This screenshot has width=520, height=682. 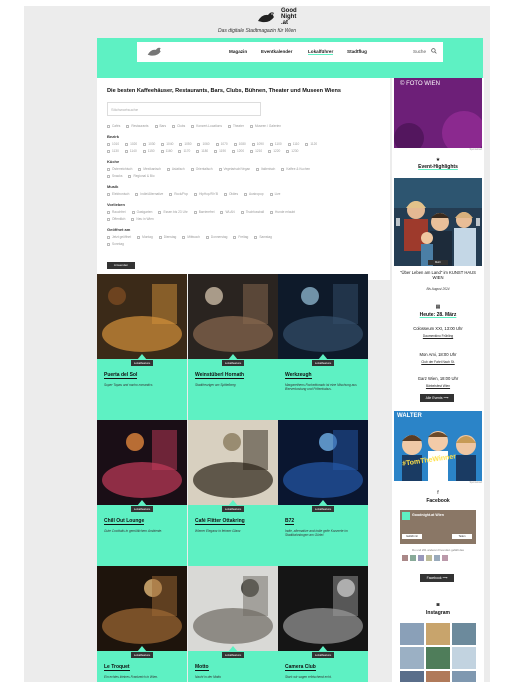 I want to click on filter-checkbox: Snacks, so click(x=114, y=176).